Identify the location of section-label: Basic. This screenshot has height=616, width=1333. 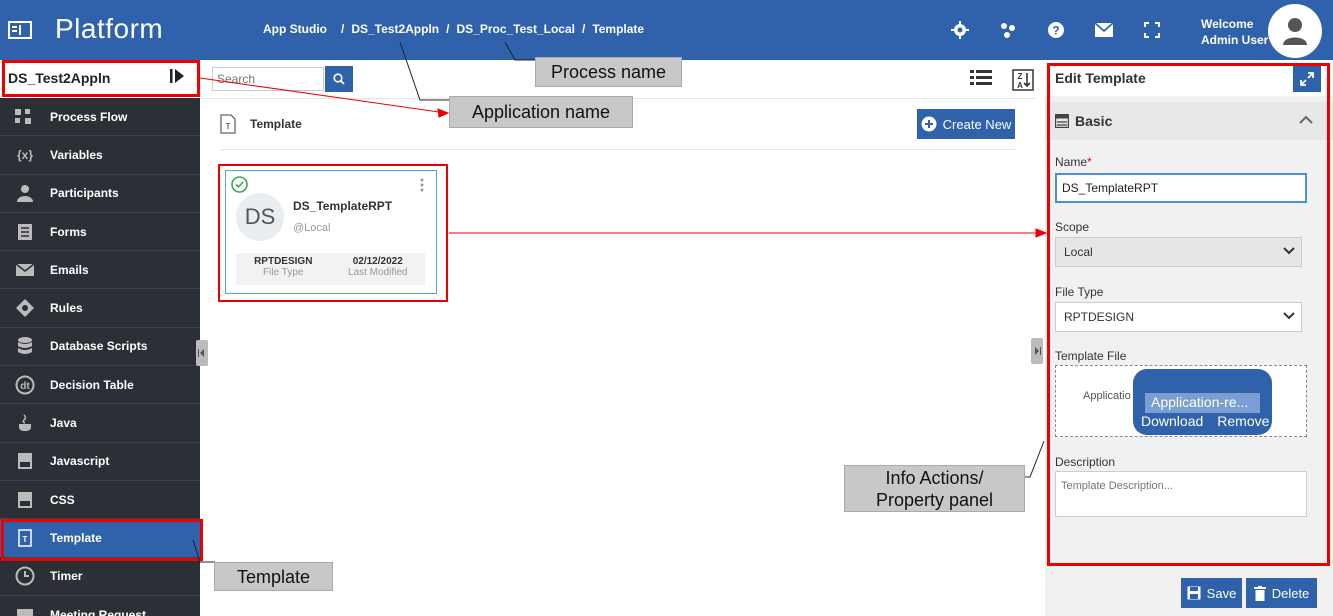
(1094, 121).